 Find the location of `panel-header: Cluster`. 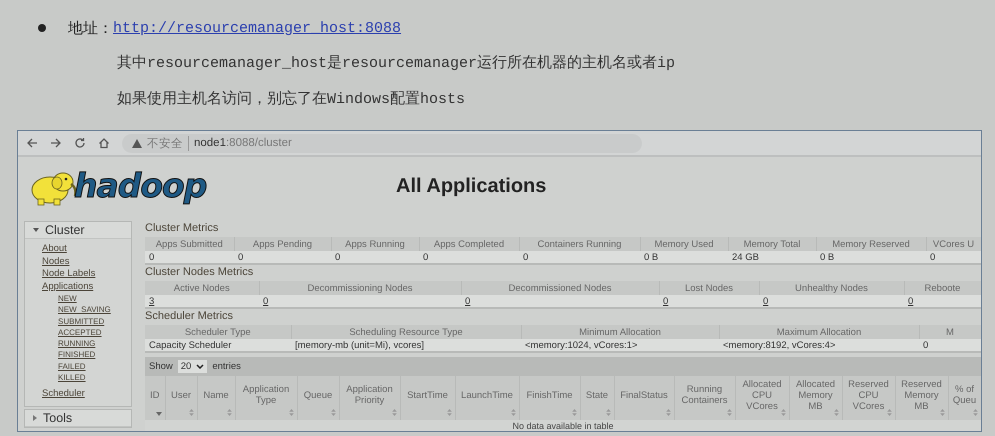

panel-header: Cluster is located at coordinates (78, 230).